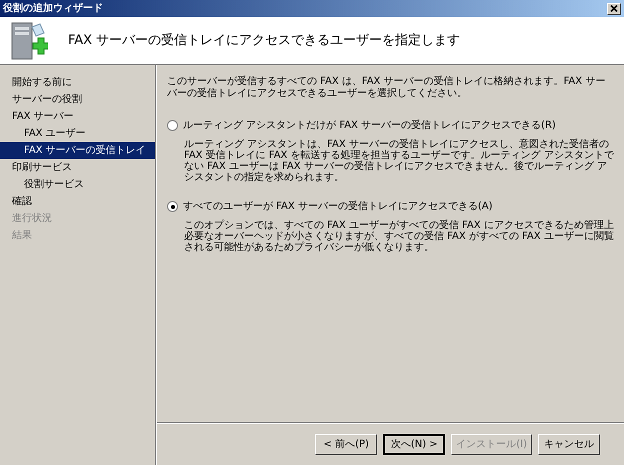 Image resolution: width=624 pixels, height=465 pixels. What do you see at coordinates (77, 82) in the screenshot?
I see `nav-item: 開始する前に` at bounding box center [77, 82].